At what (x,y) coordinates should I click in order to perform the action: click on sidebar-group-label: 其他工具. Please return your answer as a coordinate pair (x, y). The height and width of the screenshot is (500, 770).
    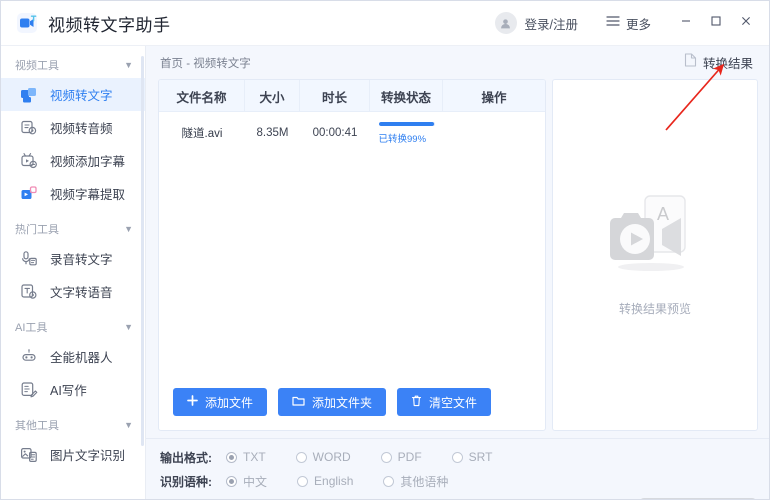
    Looking at the image, I should click on (37, 426).